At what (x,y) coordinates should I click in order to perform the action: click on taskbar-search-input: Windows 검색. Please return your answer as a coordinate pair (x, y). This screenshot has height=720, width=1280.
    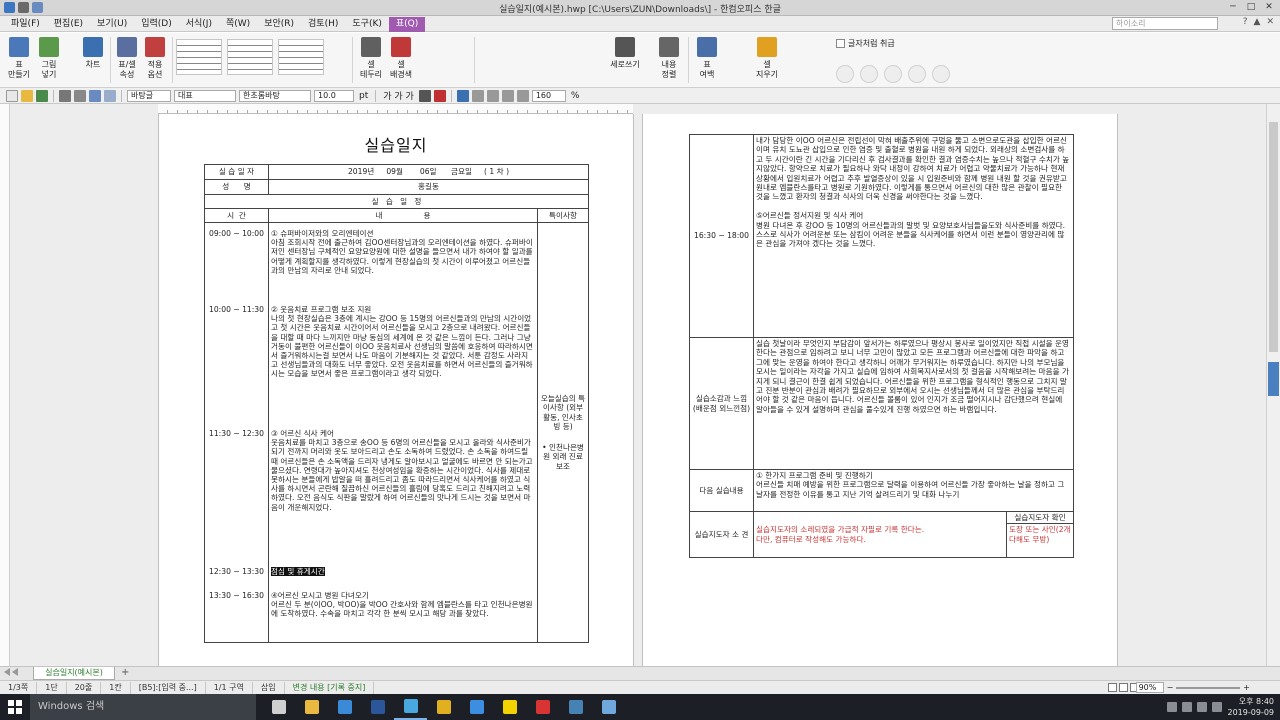
    Looking at the image, I should click on (143, 707).